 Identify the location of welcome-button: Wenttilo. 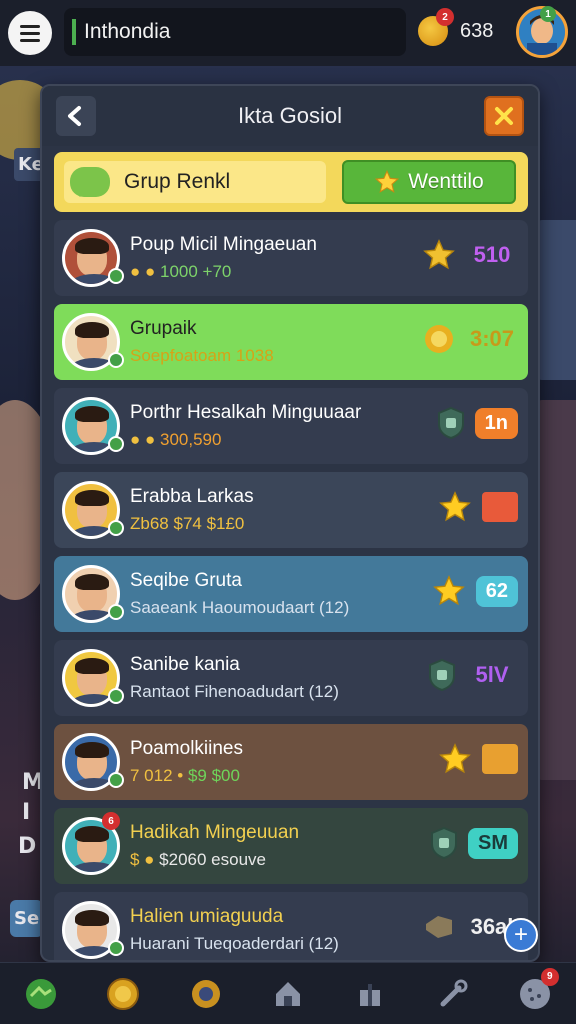
(429, 182).